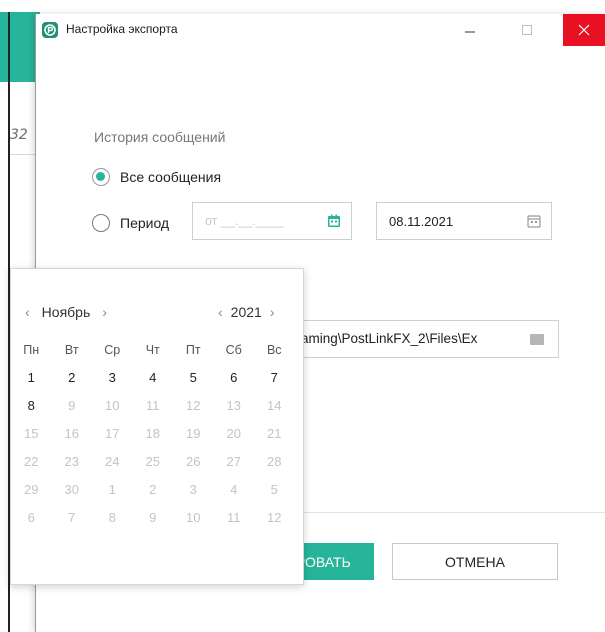 The height and width of the screenshot is (632, 605). I want to click on date-to-value: 08.11.2021, so click(421, 221).